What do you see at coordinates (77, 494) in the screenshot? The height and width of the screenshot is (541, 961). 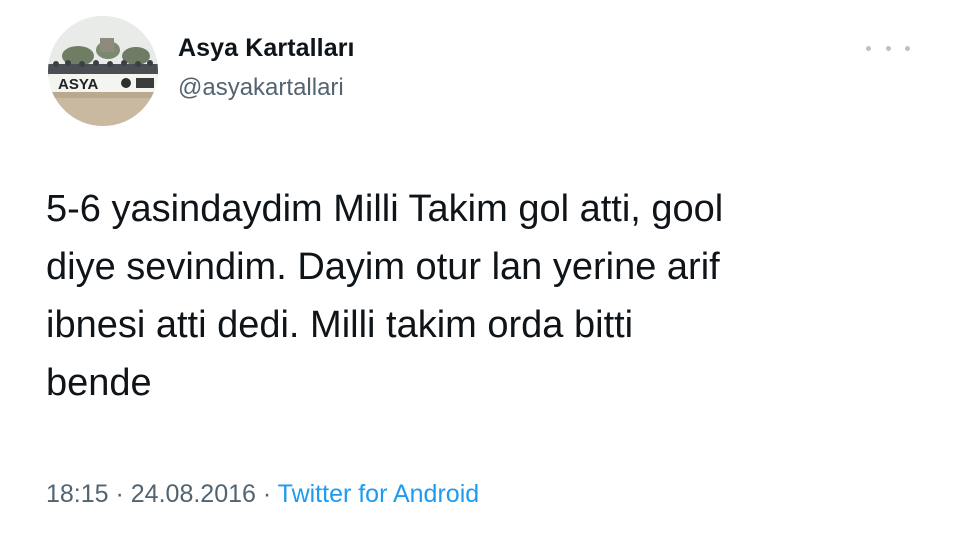 I see `tweet-time: 18:15` at bounding box center [77, 494].